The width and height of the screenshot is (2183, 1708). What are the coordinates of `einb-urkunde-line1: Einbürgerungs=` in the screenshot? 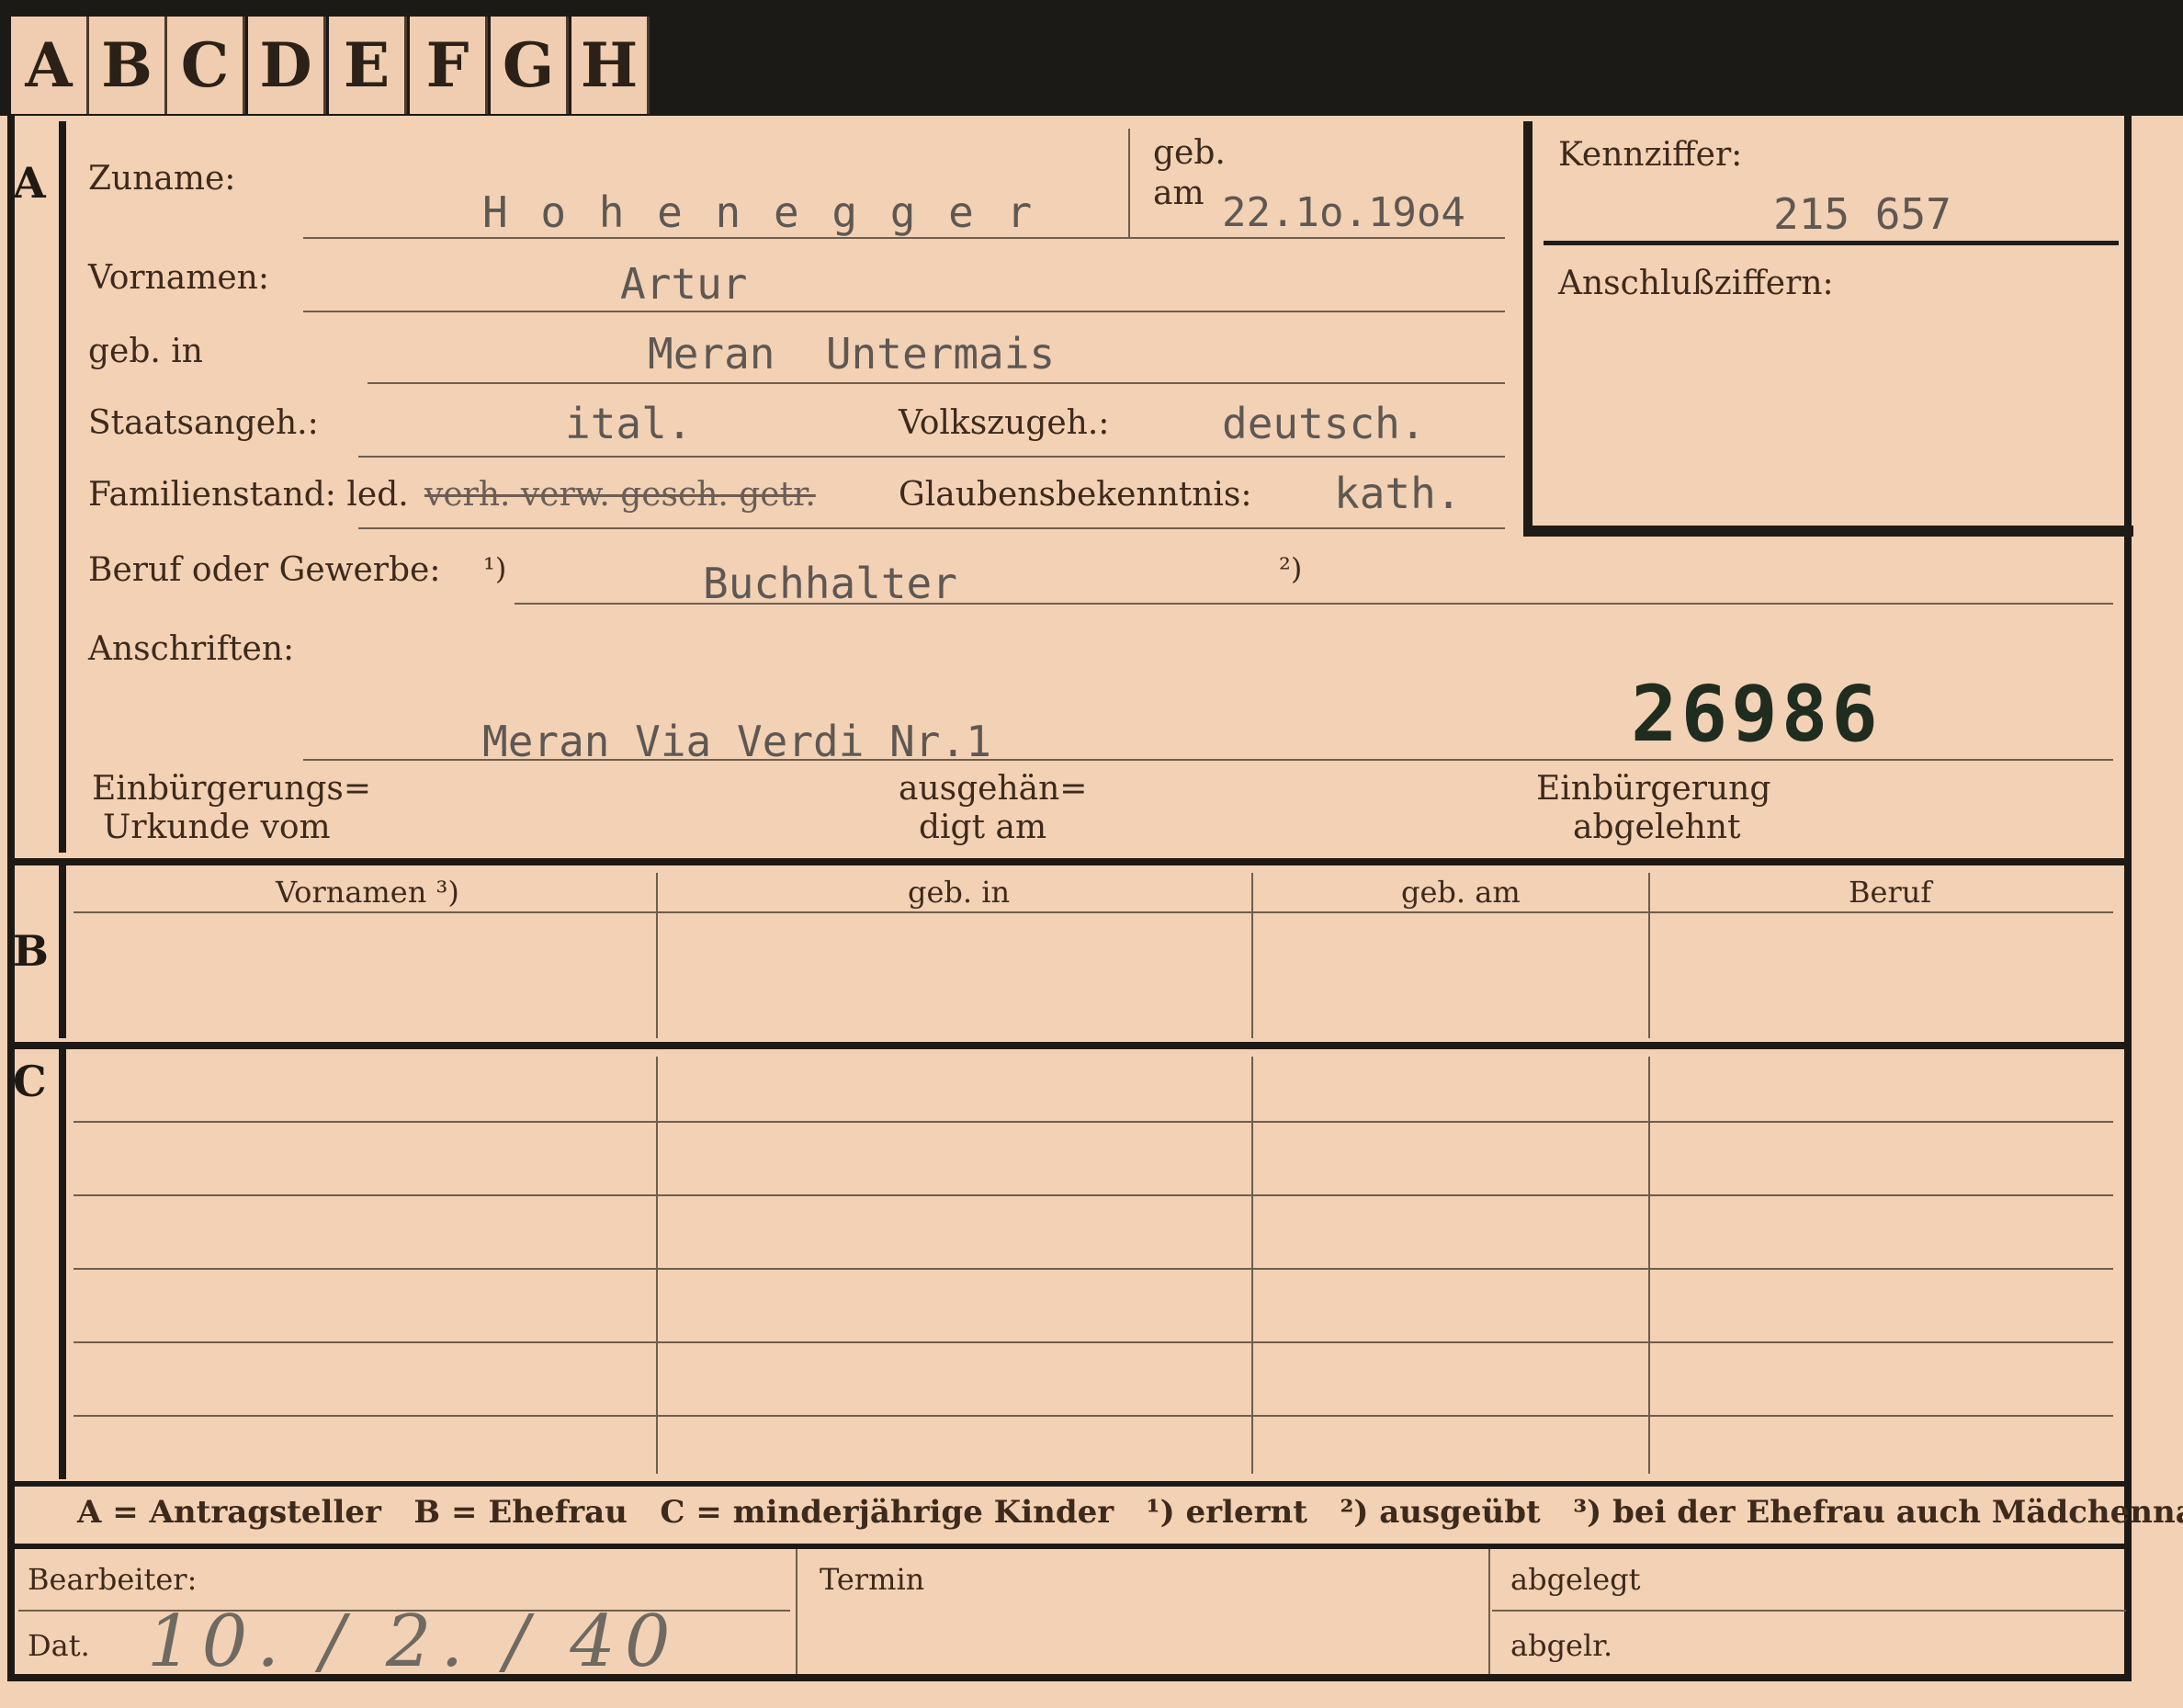 It's located at (232, 789).